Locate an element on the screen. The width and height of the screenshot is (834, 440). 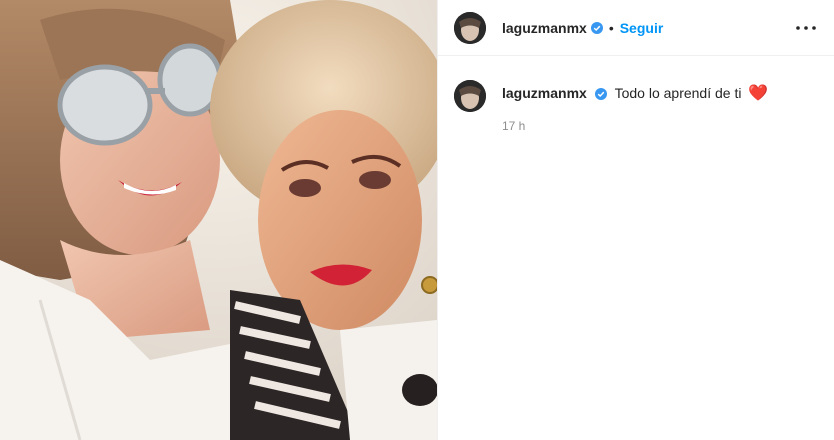
author-username: laguzmanmx is located at coordinates (544, 28).